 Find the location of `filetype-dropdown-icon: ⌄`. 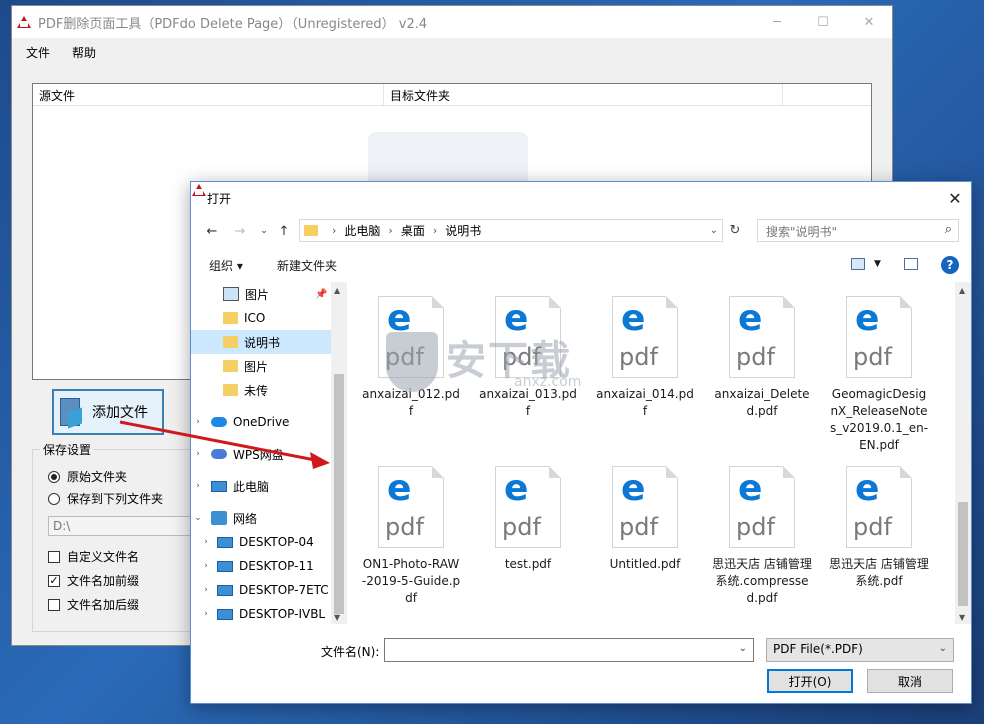

filetype-dropdown-icon: ⌄ is located at coordinates (943, 648).